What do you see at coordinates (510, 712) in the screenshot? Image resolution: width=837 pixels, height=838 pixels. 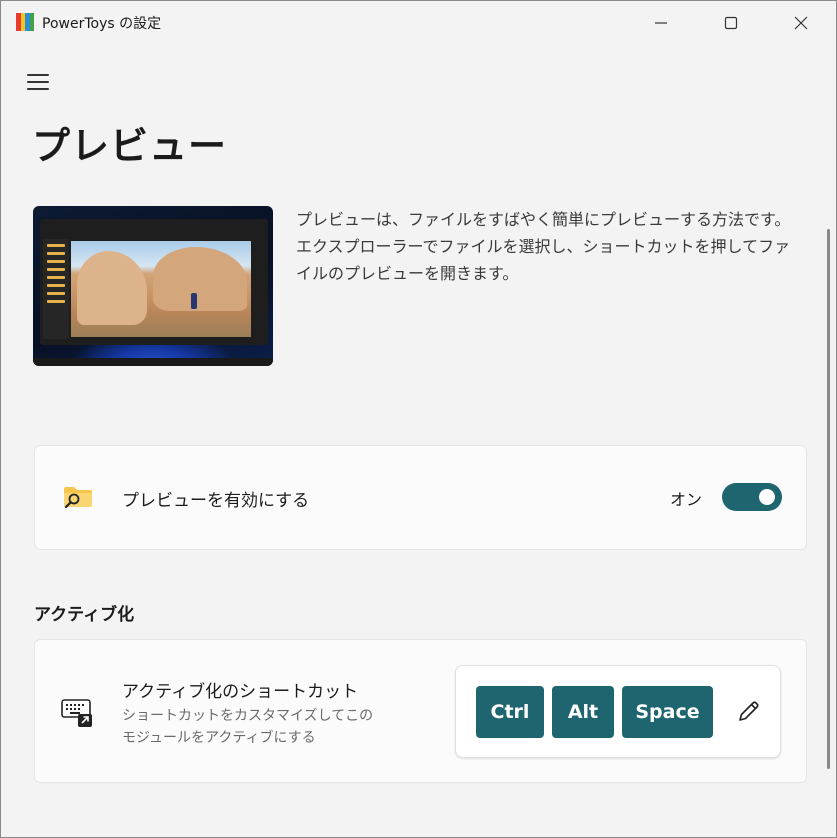 I see `shortcut-key-ctrl: Ctrl` at bounding box center [510, 712].